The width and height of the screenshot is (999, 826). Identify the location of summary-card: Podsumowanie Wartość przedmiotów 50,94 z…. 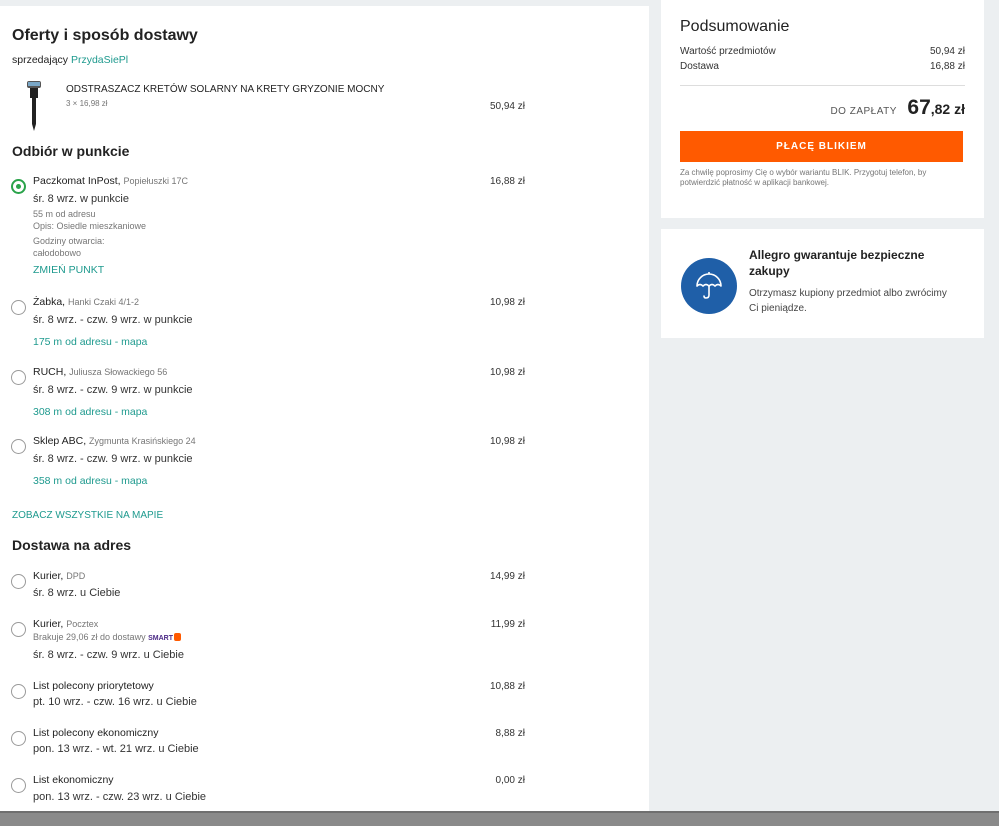
(822, 109).